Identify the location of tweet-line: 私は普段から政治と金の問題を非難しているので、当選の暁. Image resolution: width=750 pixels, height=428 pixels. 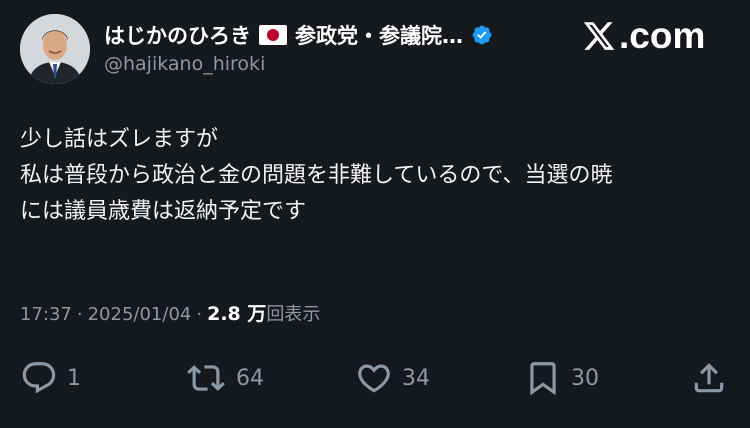
(316, 175).